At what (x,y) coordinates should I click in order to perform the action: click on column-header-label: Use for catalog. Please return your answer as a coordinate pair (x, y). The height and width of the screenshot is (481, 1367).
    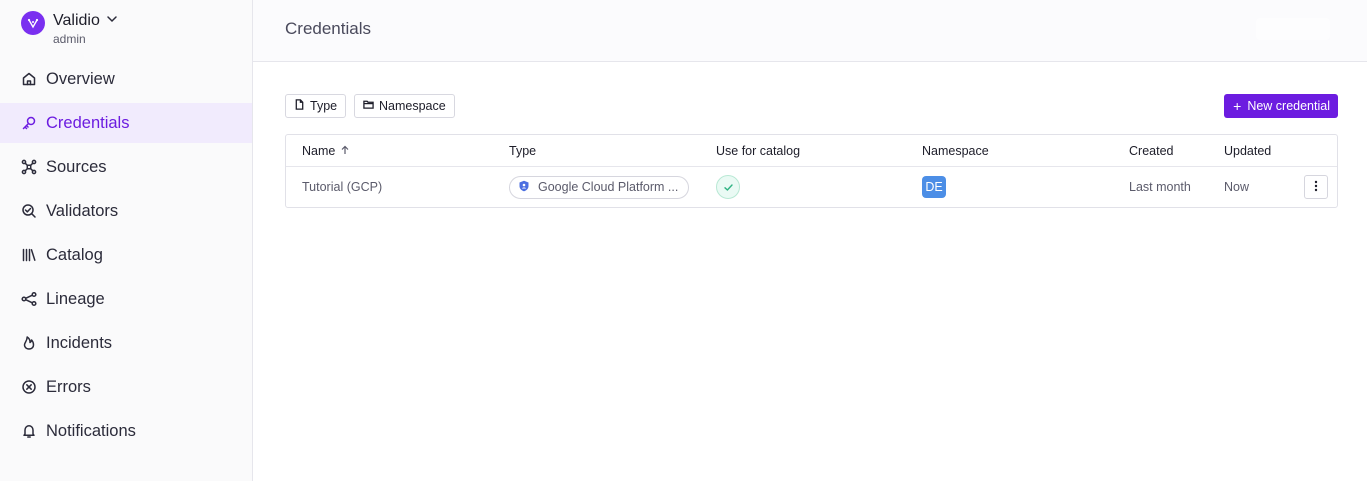
    Looking at the image, I should click on (758, 151).